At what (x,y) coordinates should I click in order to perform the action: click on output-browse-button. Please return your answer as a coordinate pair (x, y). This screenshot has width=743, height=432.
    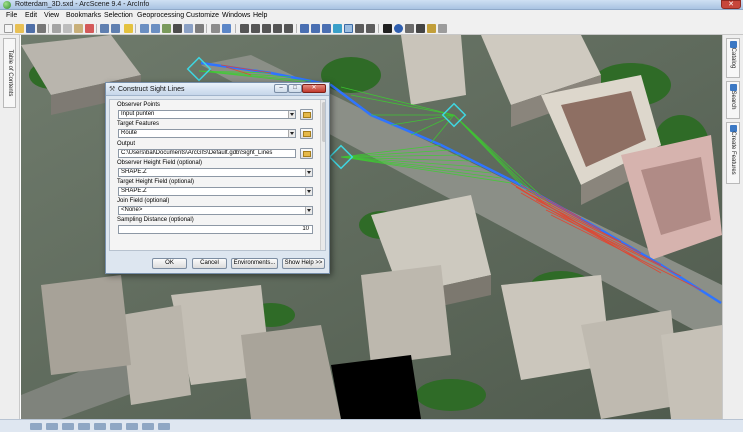
    Looking at the image, I should click on (306, 153).